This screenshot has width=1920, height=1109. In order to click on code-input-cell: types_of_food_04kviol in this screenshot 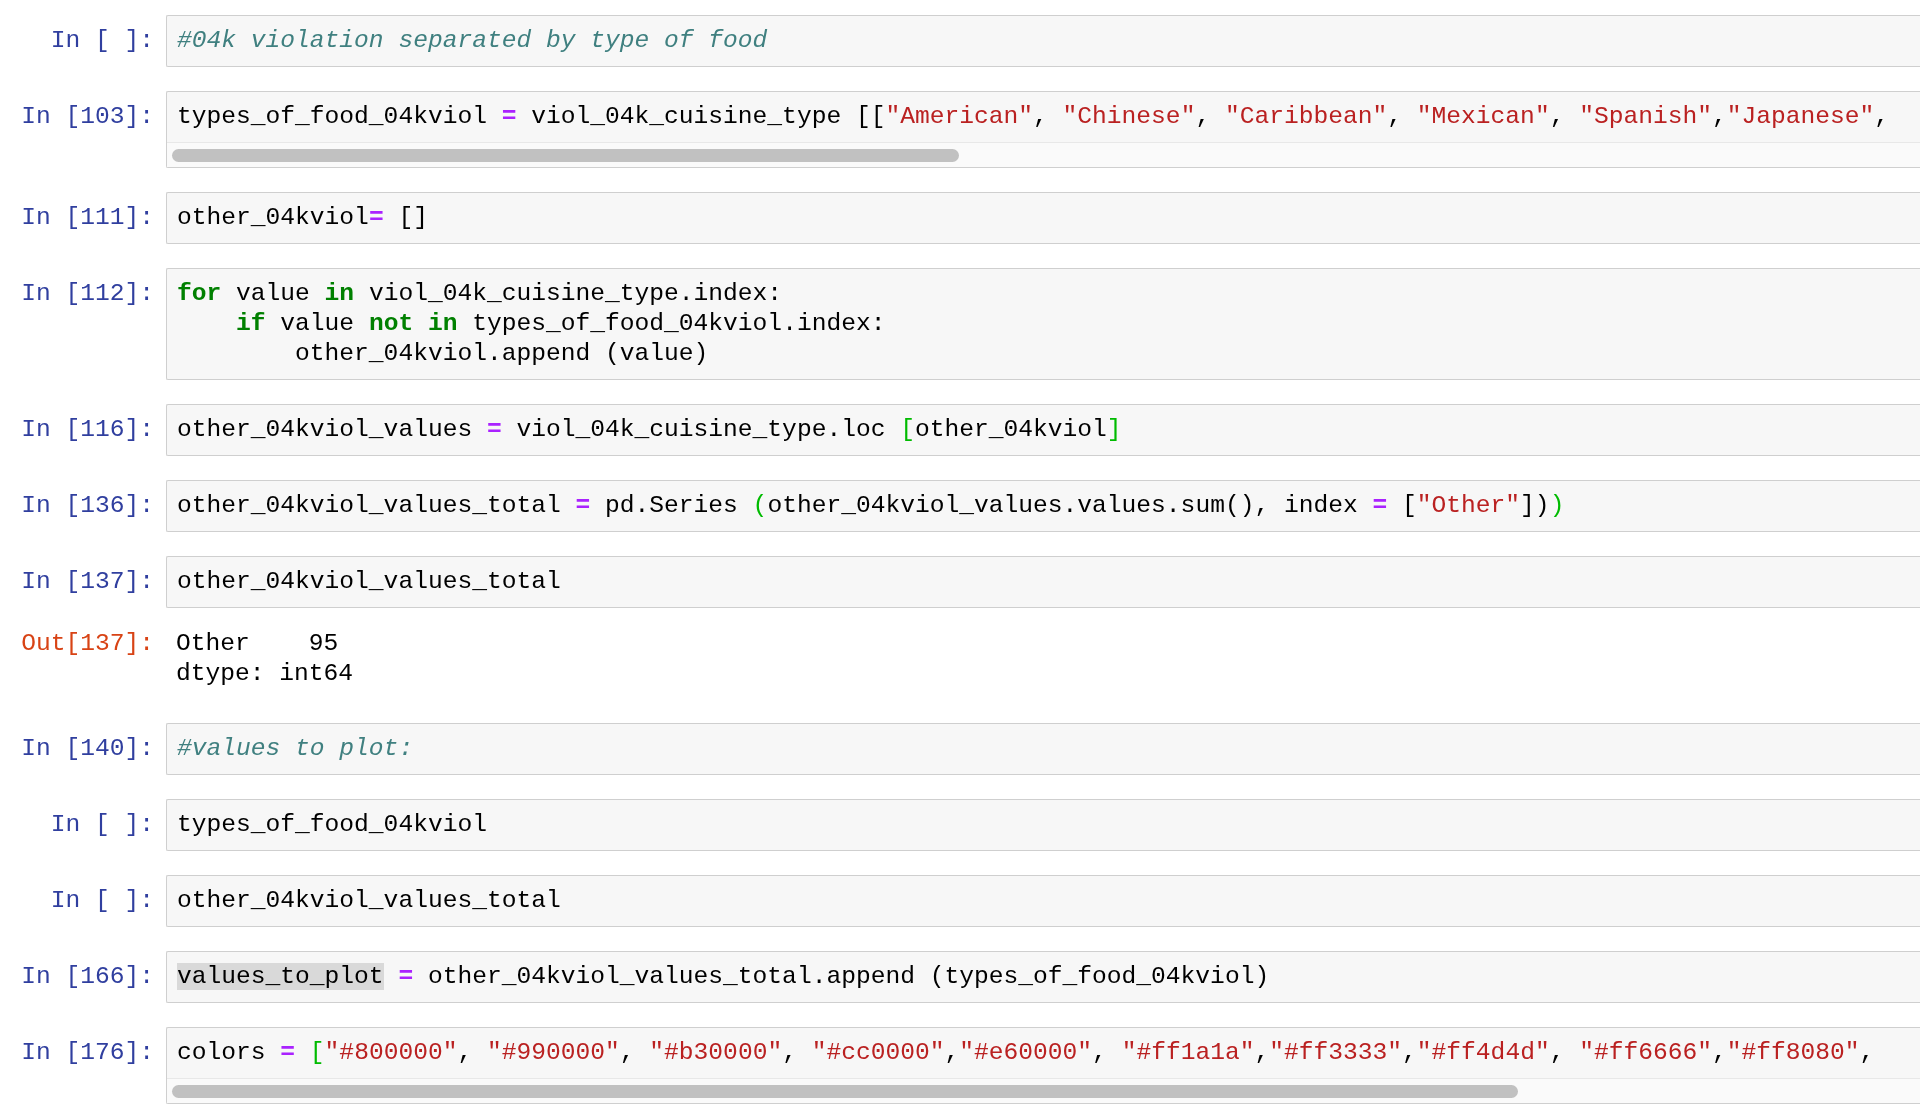, I will do `click(1043, 825)`.